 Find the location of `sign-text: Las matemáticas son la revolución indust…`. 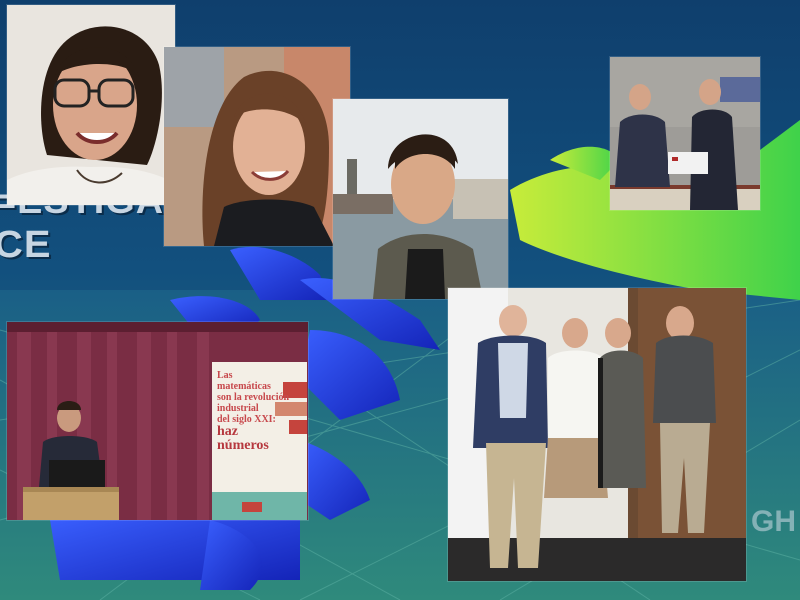

sign-text: Las matemáticas son la revolución indust… is located at coordinates (253, 411).